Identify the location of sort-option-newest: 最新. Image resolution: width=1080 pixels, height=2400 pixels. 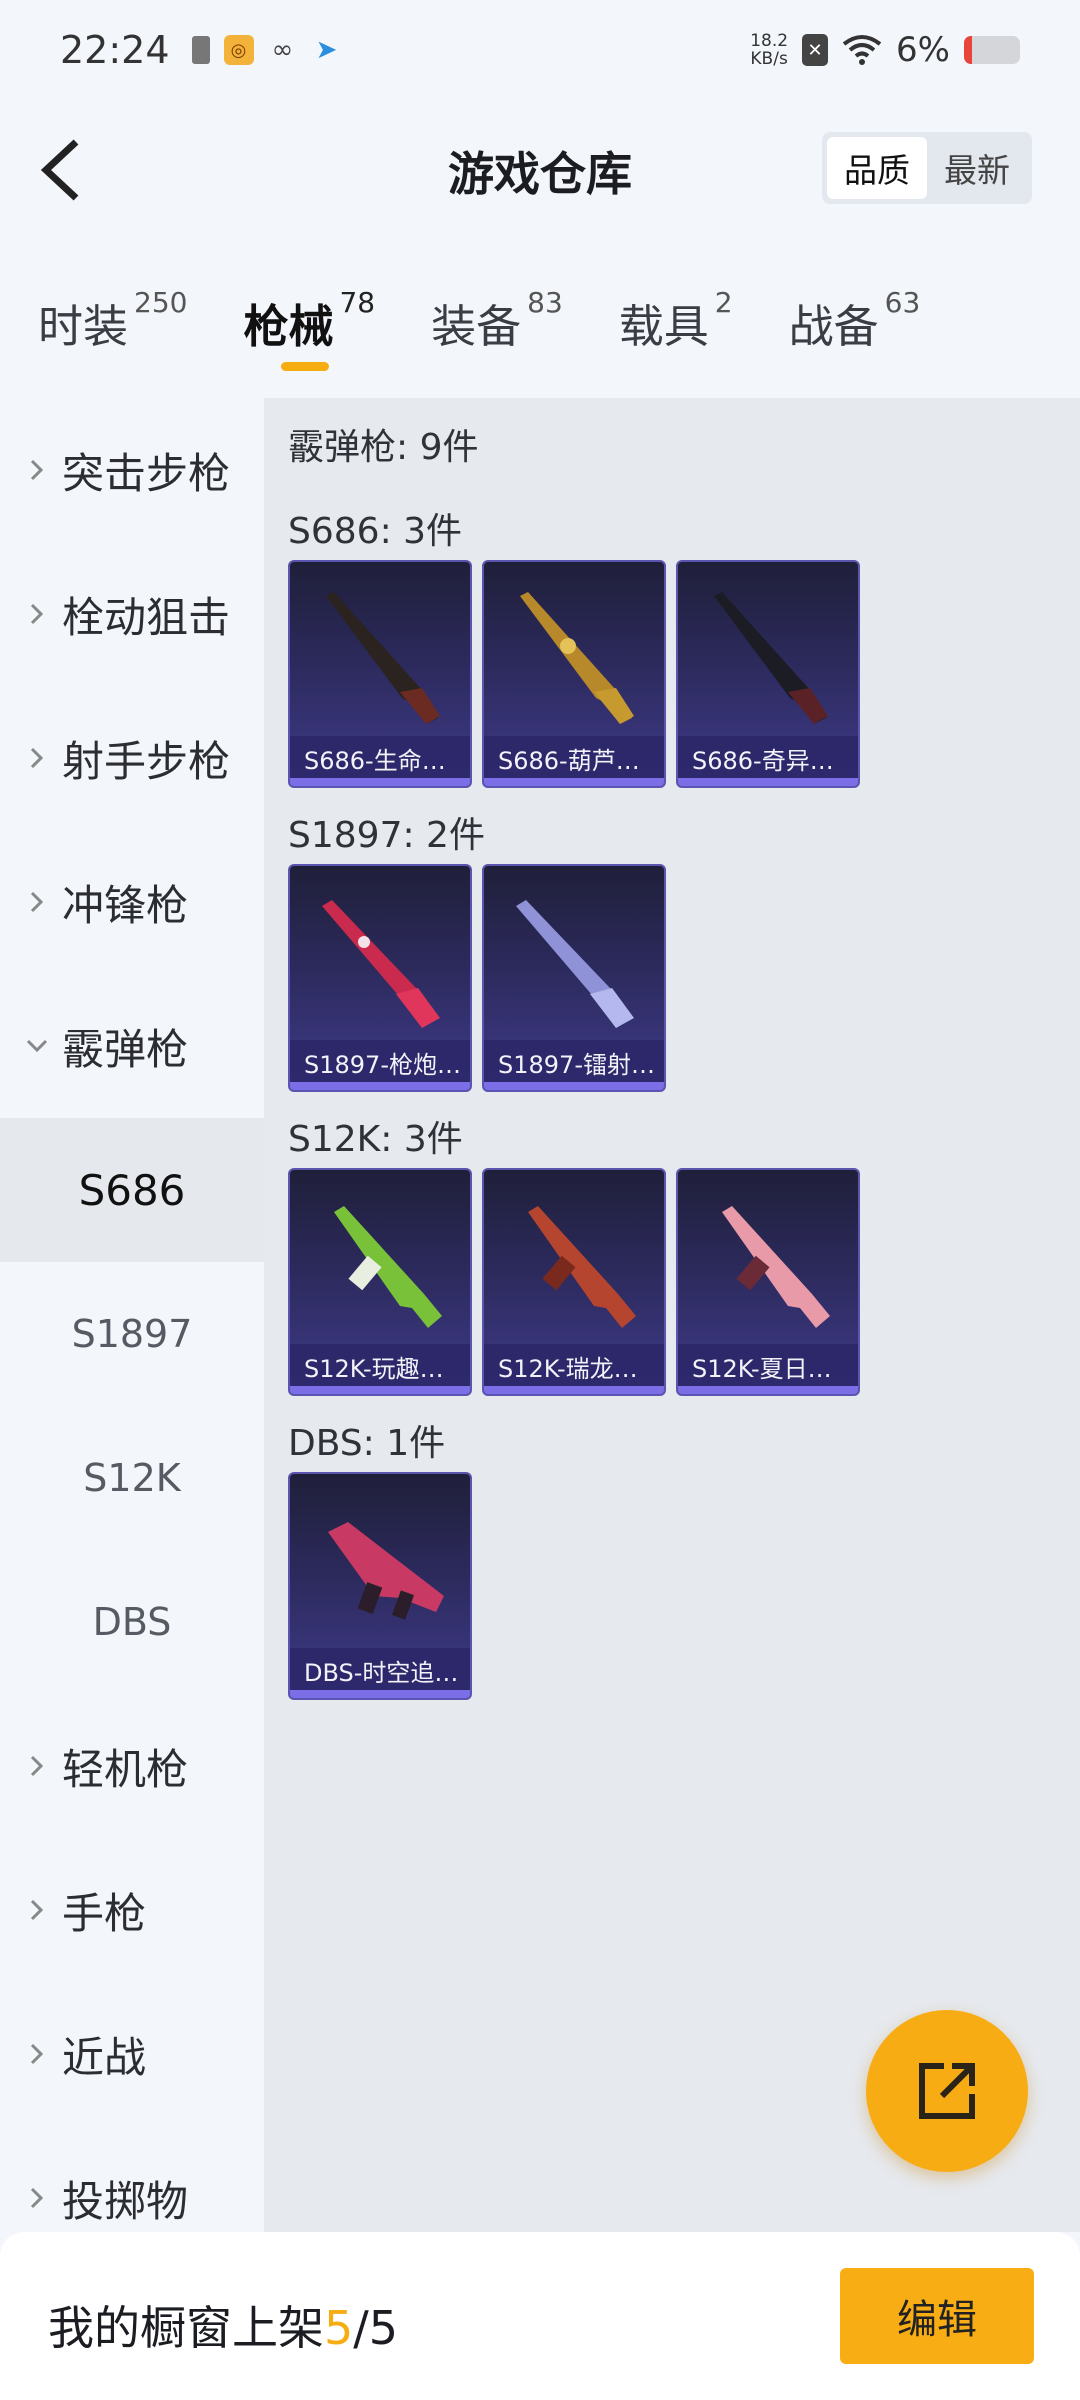
(977, 168).